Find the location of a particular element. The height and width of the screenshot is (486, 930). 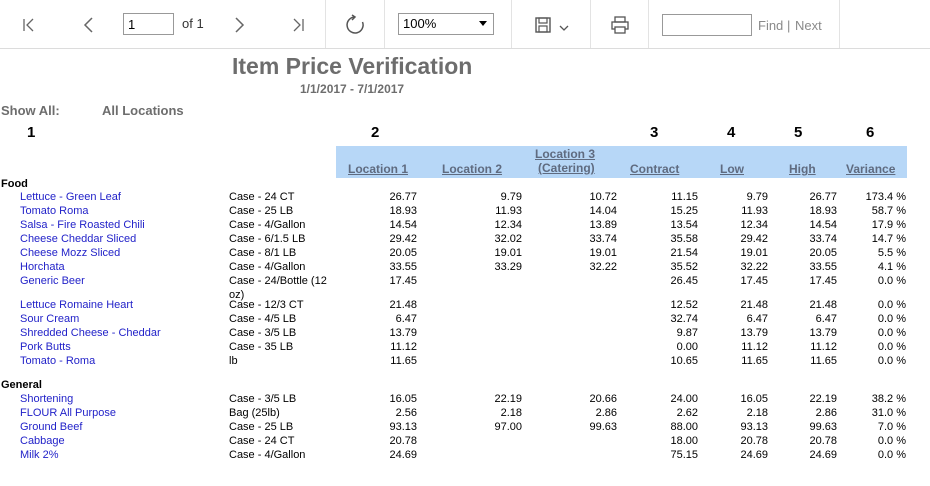

location-1-price: 14.54 is located at coordinates (403, 225).